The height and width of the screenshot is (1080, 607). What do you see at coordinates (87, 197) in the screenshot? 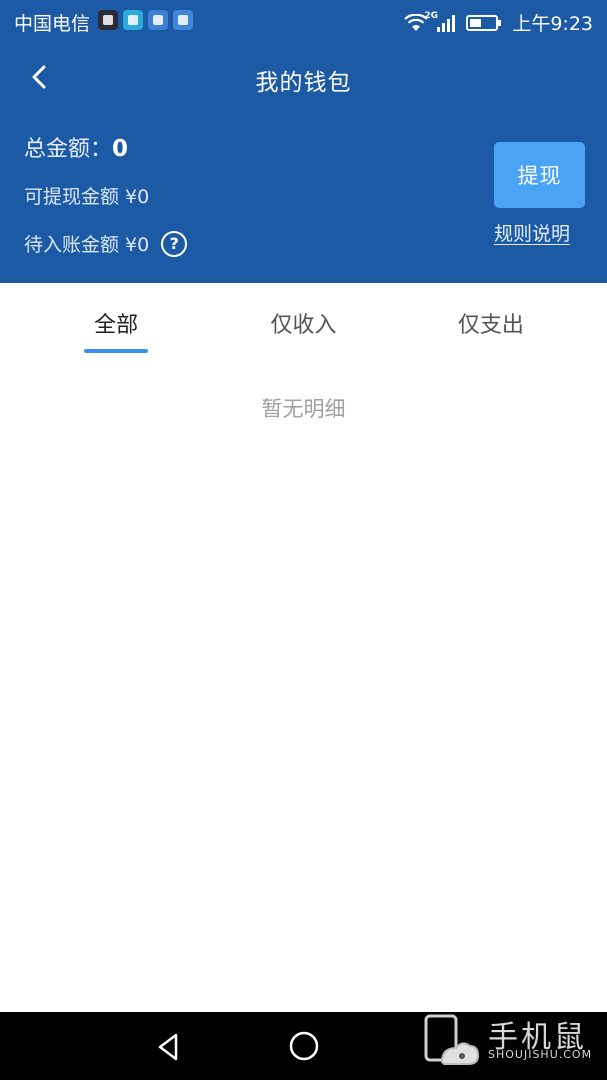
I see `withdrawable-amount: 可提现金额 ¥0` at bounding box center [87, 197].